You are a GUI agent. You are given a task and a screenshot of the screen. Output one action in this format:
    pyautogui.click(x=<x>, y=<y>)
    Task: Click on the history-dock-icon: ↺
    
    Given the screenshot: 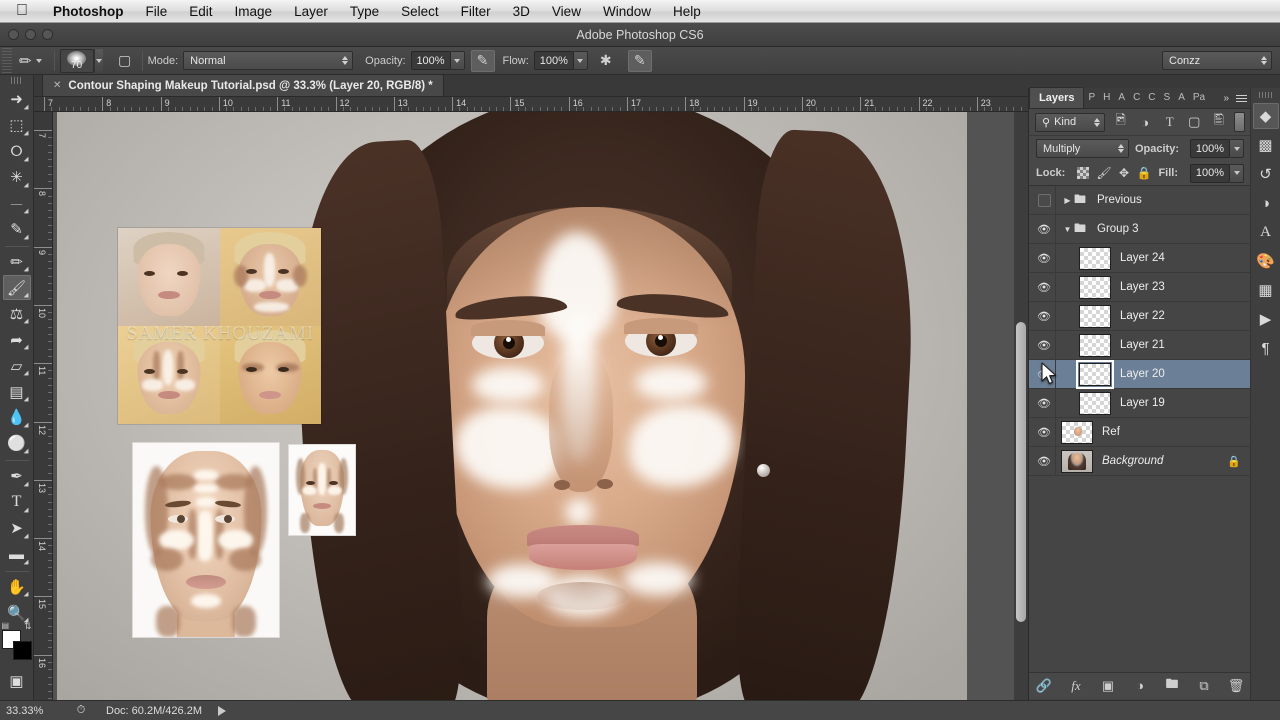 What is the action you would take?
    pyautogui.click(x=1266, y=174)
    